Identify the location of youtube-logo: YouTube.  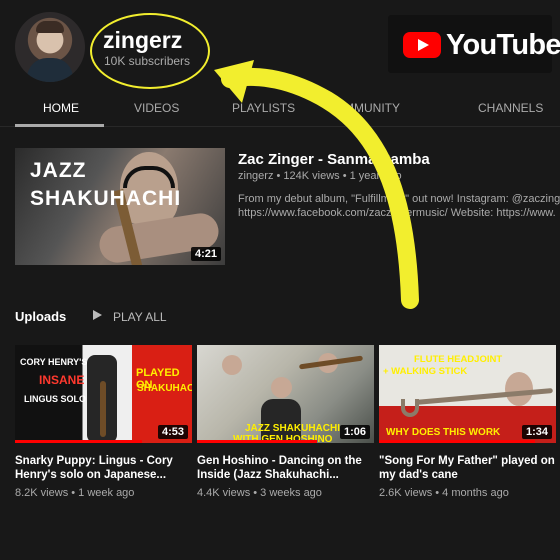
(474, 44).